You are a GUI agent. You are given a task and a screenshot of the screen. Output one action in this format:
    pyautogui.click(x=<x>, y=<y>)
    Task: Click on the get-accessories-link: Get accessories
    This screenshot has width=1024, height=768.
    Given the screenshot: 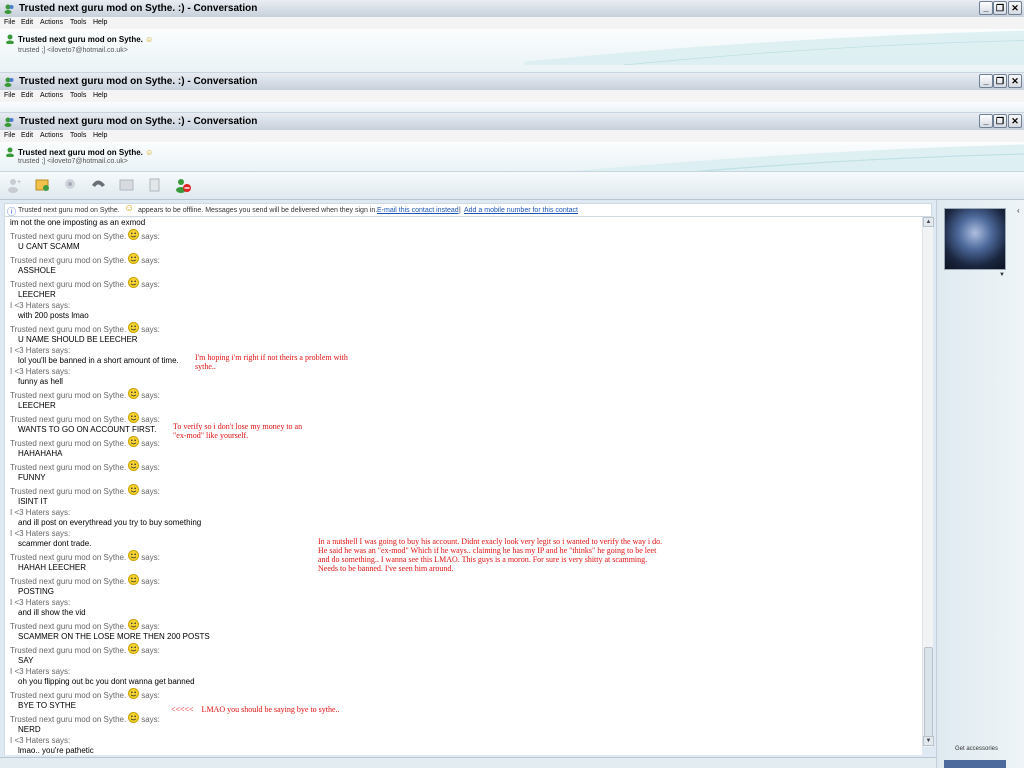 What is the action you would take?
    pyautogui.click(x=976, y=749)
    